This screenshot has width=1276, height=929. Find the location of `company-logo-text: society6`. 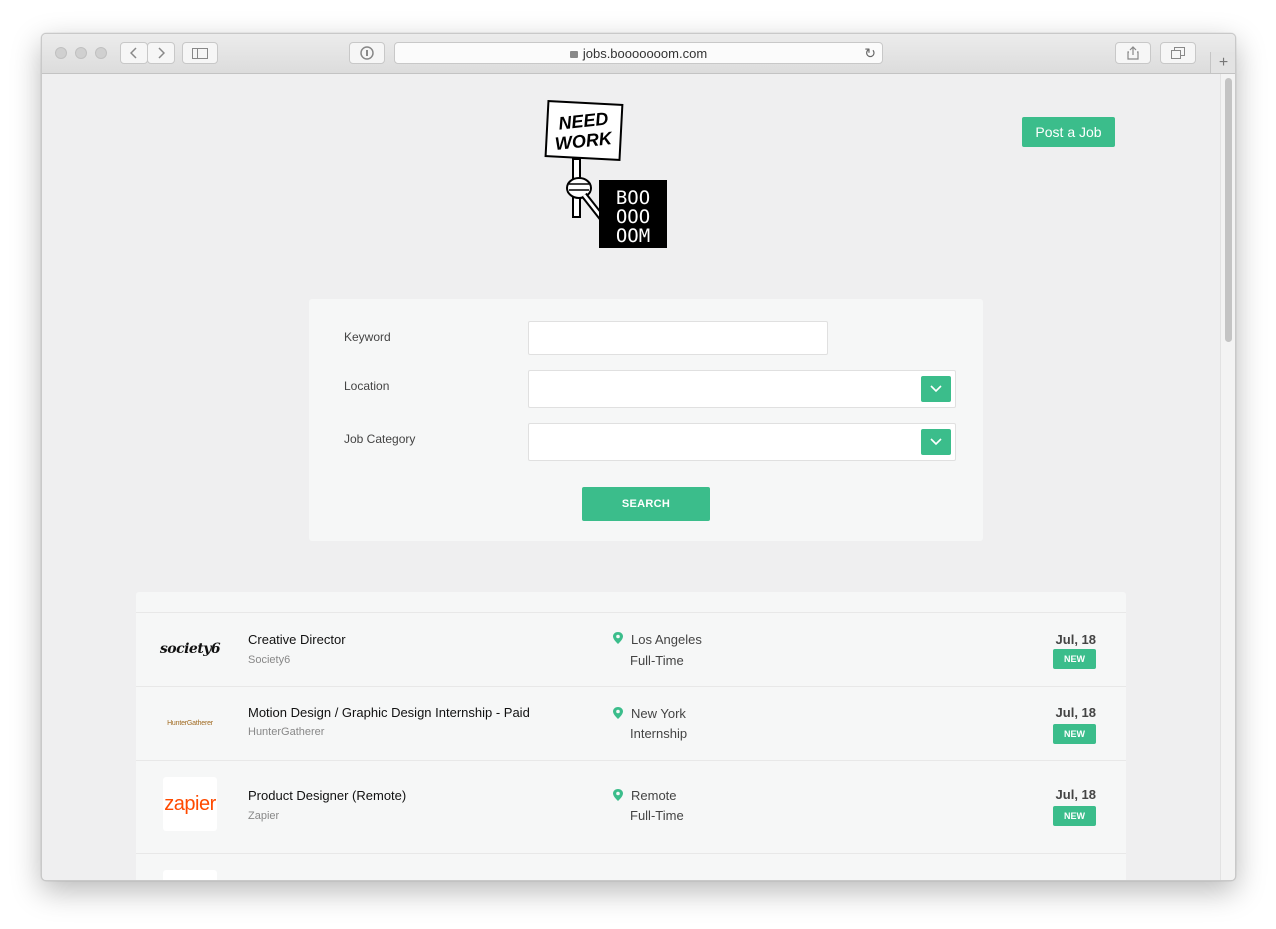

company-logo-text: society6 is located at coordinates (190, 649).